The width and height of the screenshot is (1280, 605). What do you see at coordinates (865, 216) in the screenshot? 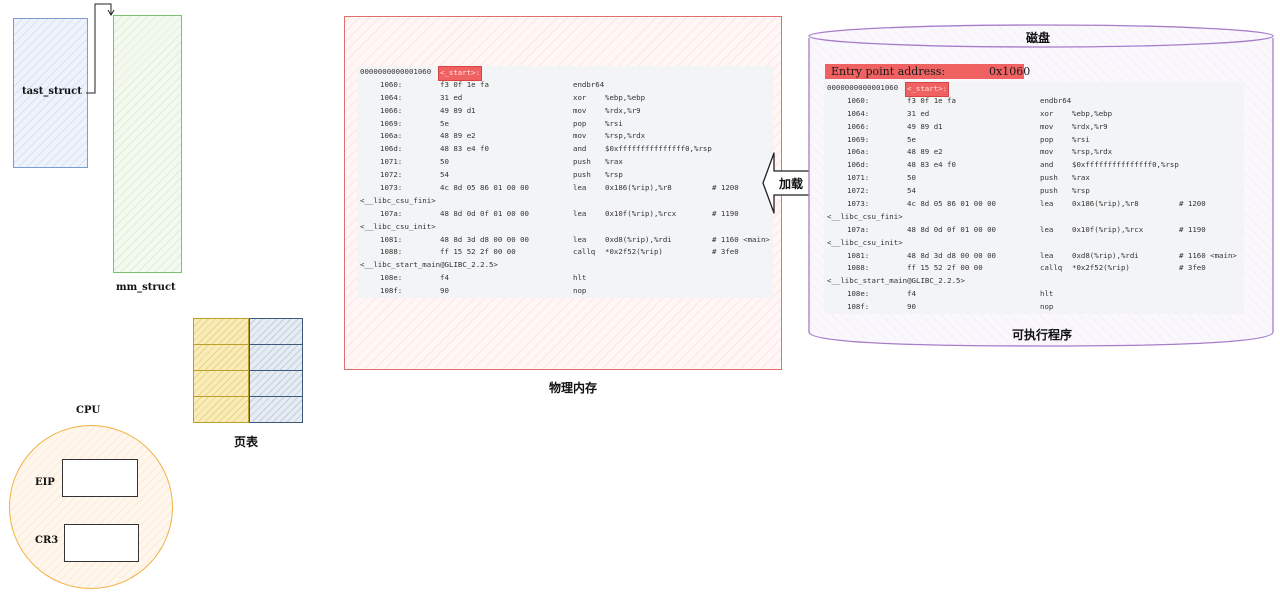
I see `code-continuation: <__libc_csu_fini>` at bounding box center [865, 216].